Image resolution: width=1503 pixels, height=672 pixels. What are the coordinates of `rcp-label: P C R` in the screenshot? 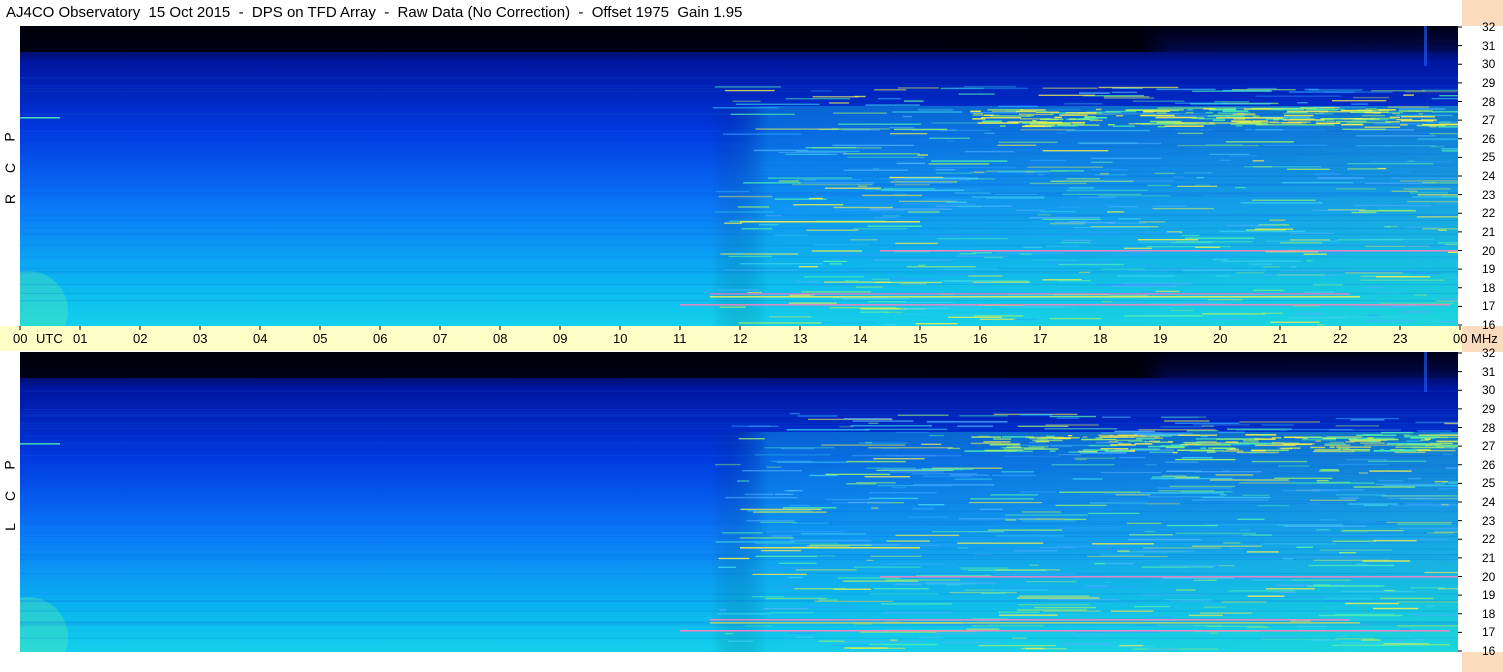 It's located at (10, 168).